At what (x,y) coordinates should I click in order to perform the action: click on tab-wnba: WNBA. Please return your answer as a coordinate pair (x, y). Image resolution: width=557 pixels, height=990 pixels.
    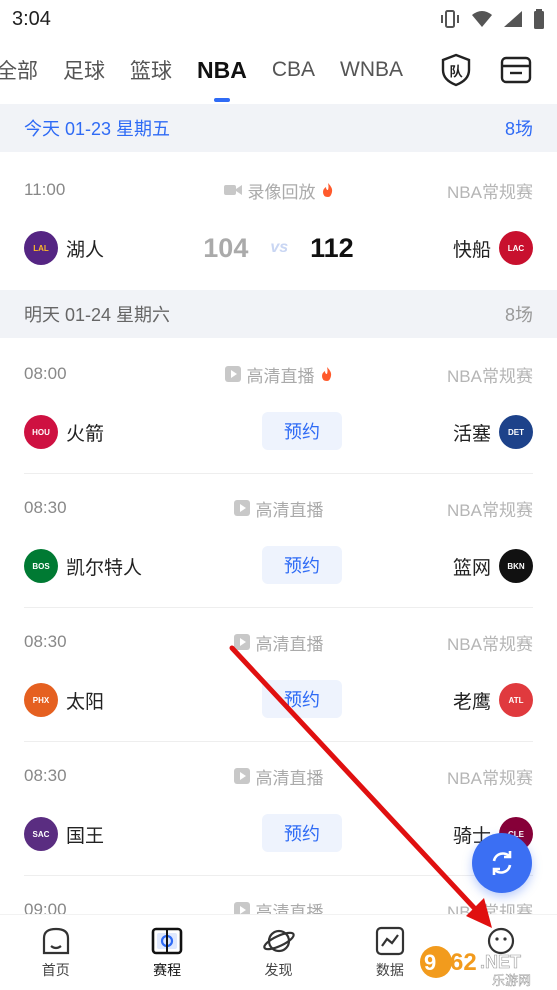
    Looking at the image, I should click on (371, 70).